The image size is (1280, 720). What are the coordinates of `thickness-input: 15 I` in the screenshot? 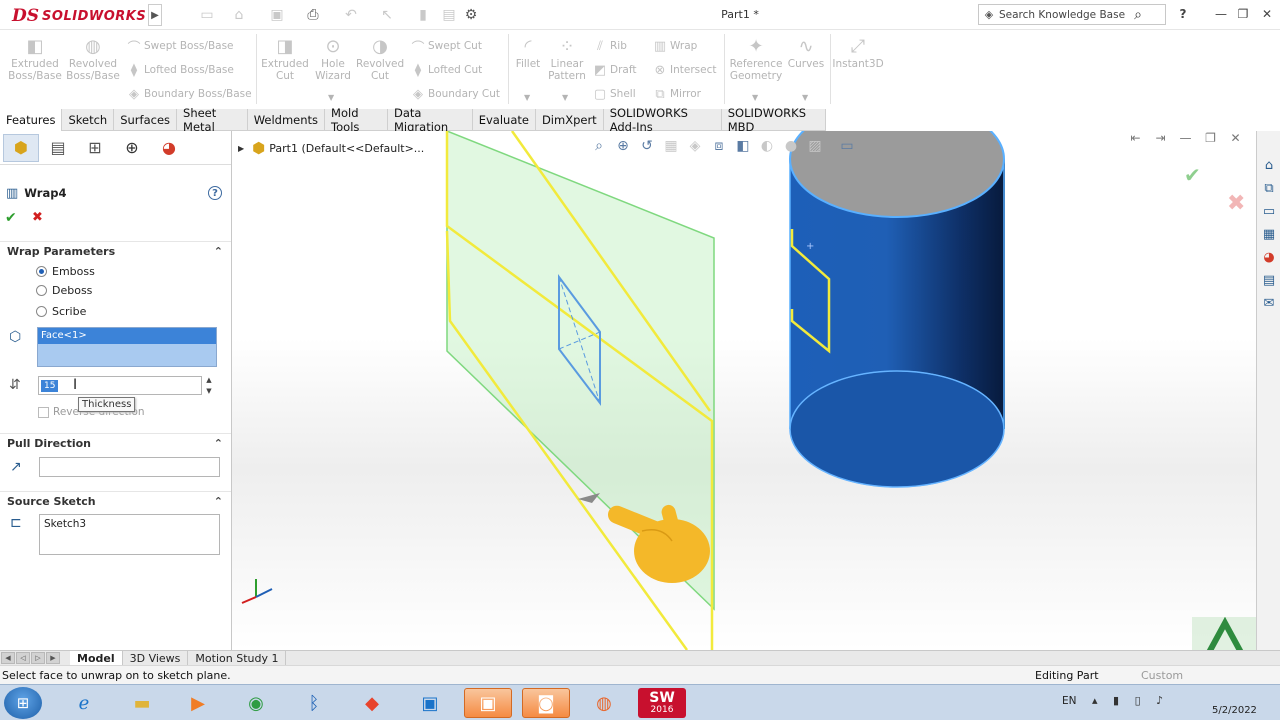 It's located at (120, 385).